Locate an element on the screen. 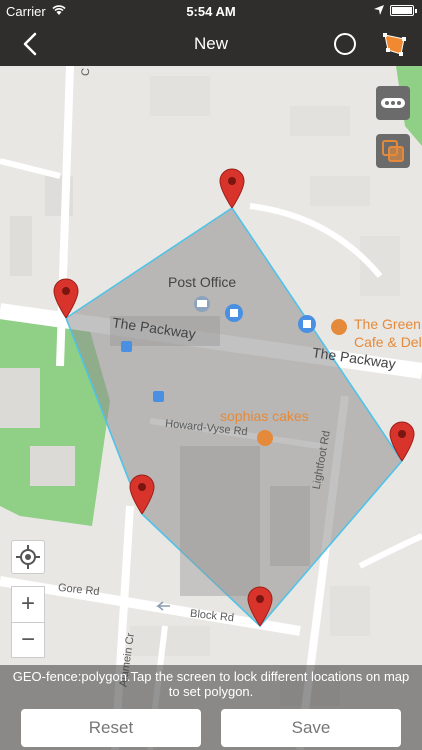 The image size is (422, 750). more-button is located at coordinates (393, 103).